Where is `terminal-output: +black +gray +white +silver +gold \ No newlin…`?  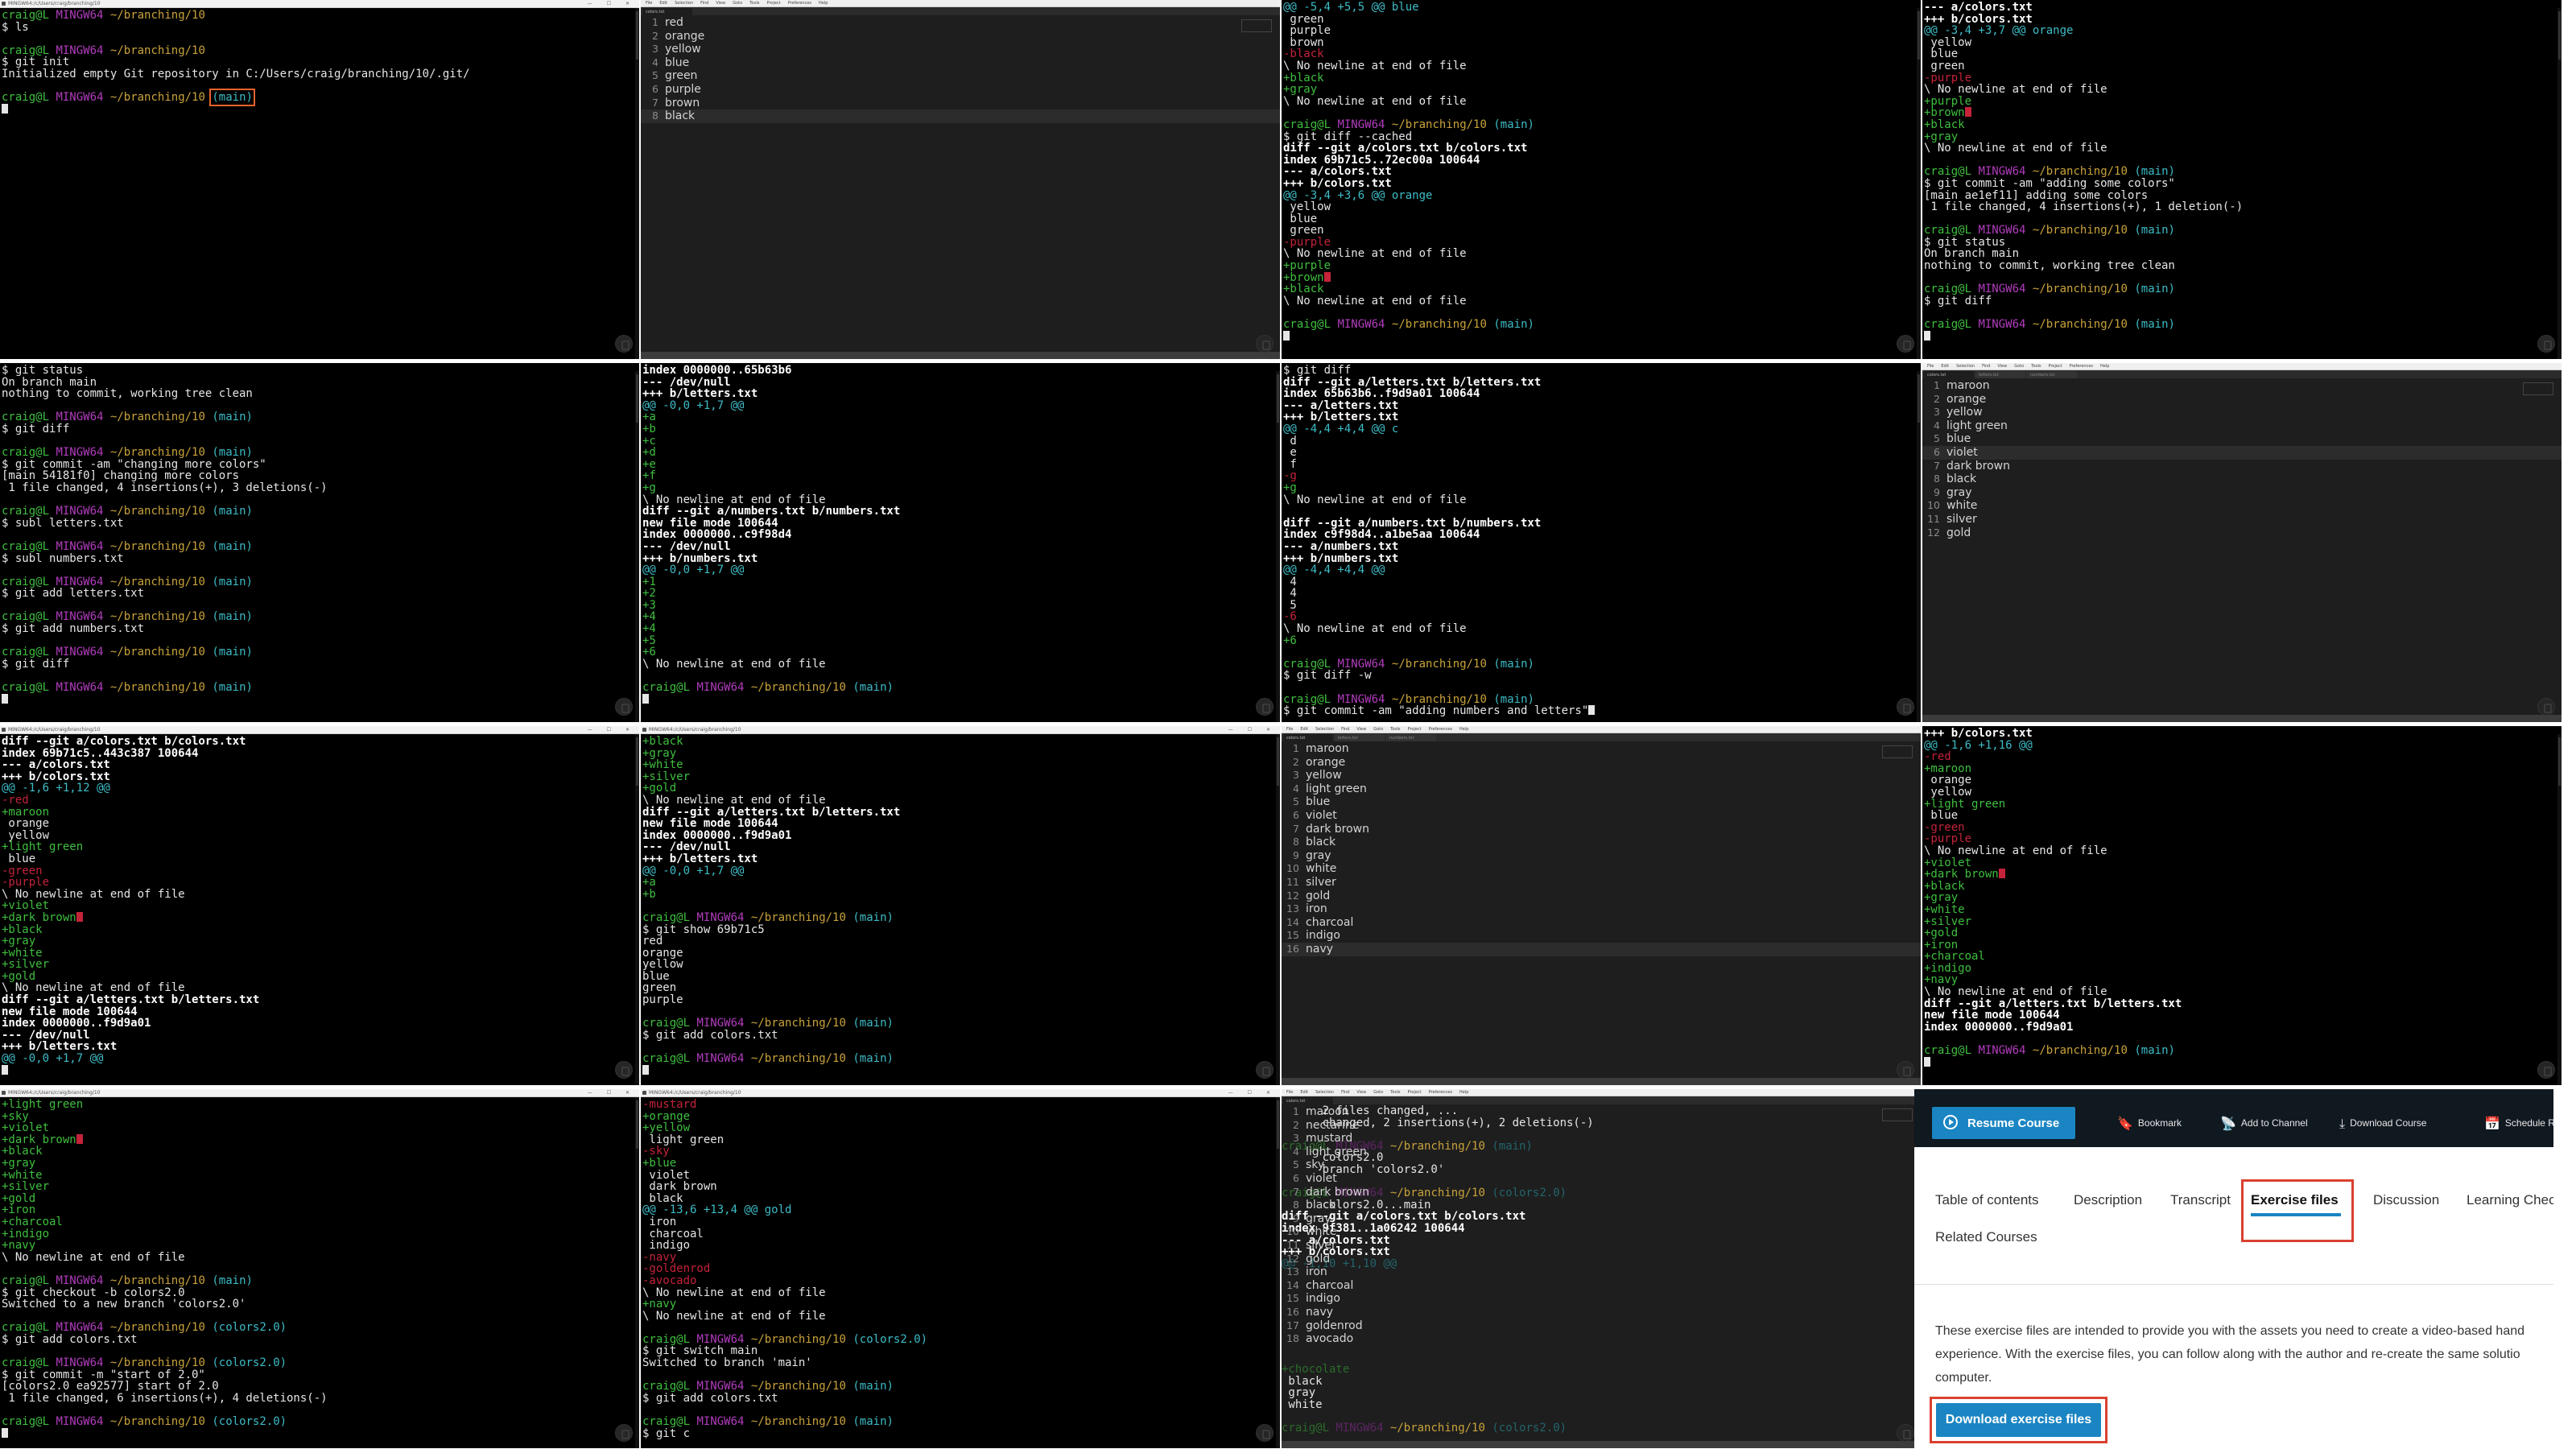 terminal-output: +black +gray +white +silver +gold \ No newlin… is located at coordinates (960, 909).